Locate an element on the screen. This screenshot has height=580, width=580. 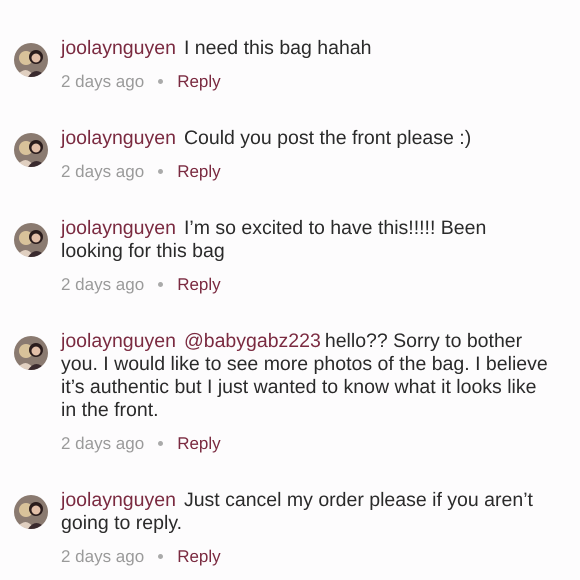
mention-link: @babygabz223 is located at coordinates (252, 341).